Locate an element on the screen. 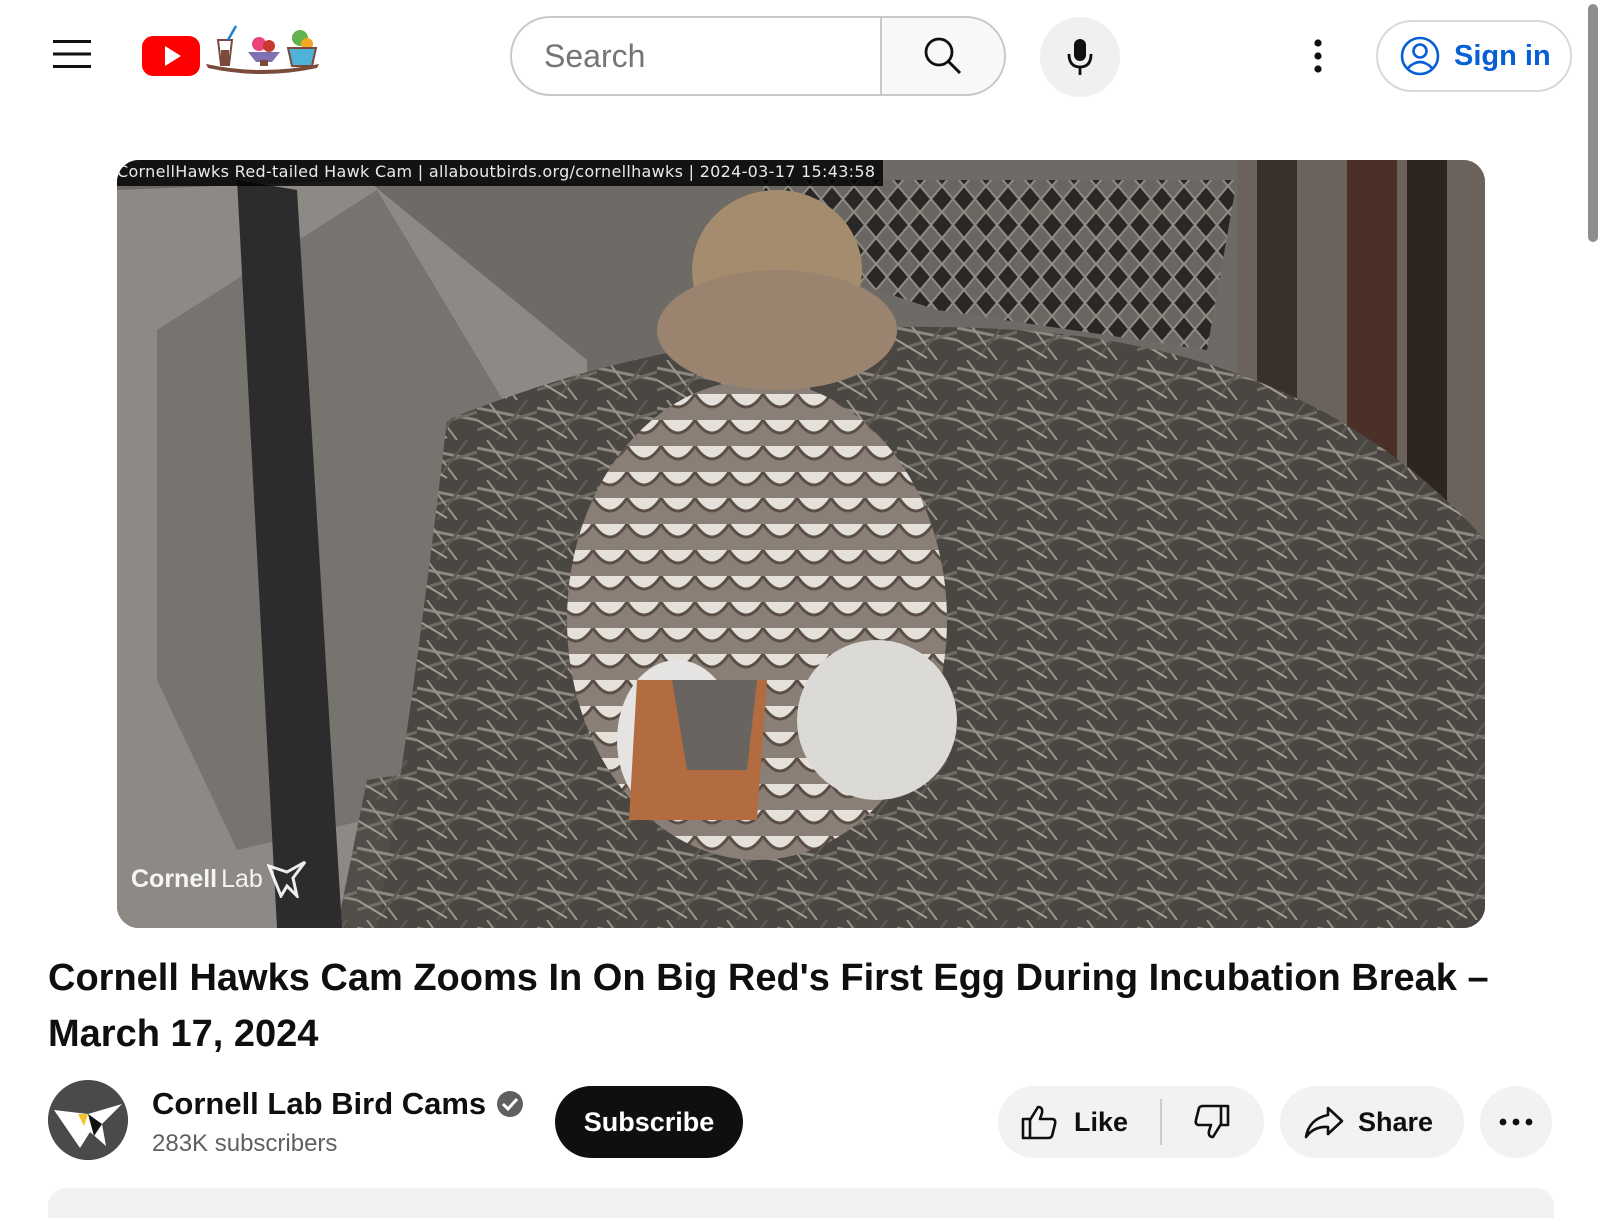  share-button: Share is located at coordinates (1372, 1122).